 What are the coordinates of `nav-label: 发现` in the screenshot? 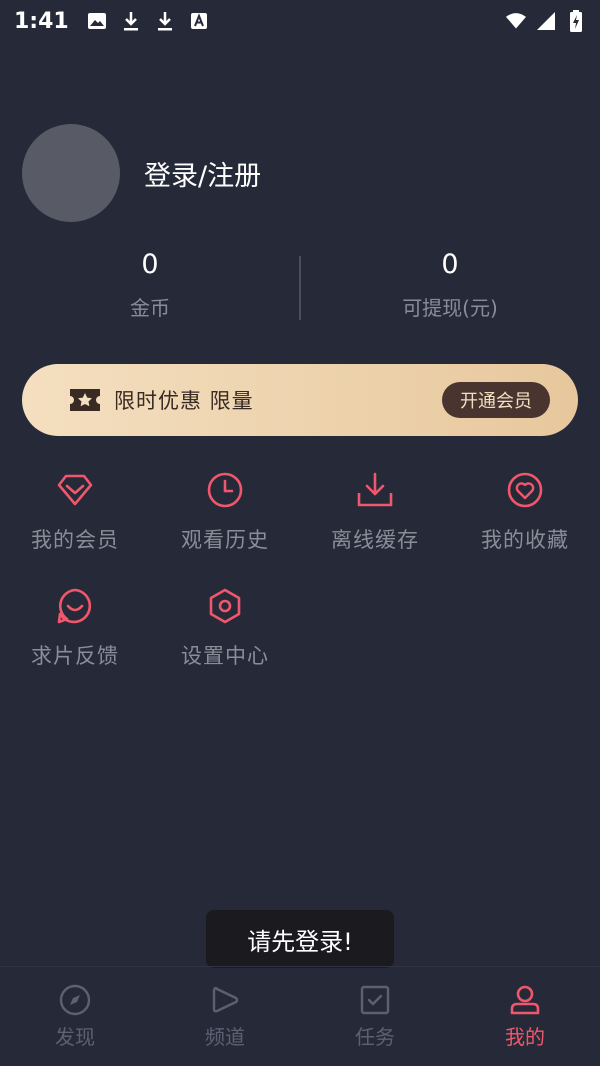 It's located at (75, 1037).